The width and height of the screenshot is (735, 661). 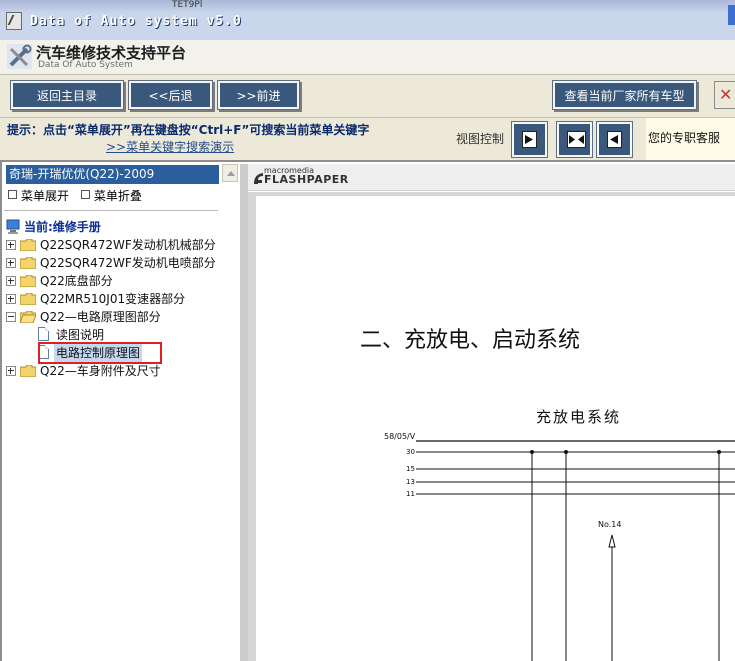 What do you see at coordinates (170, 95) in the screenshot?
I see `back-button: <<后退` at bounding box center [170, 95].